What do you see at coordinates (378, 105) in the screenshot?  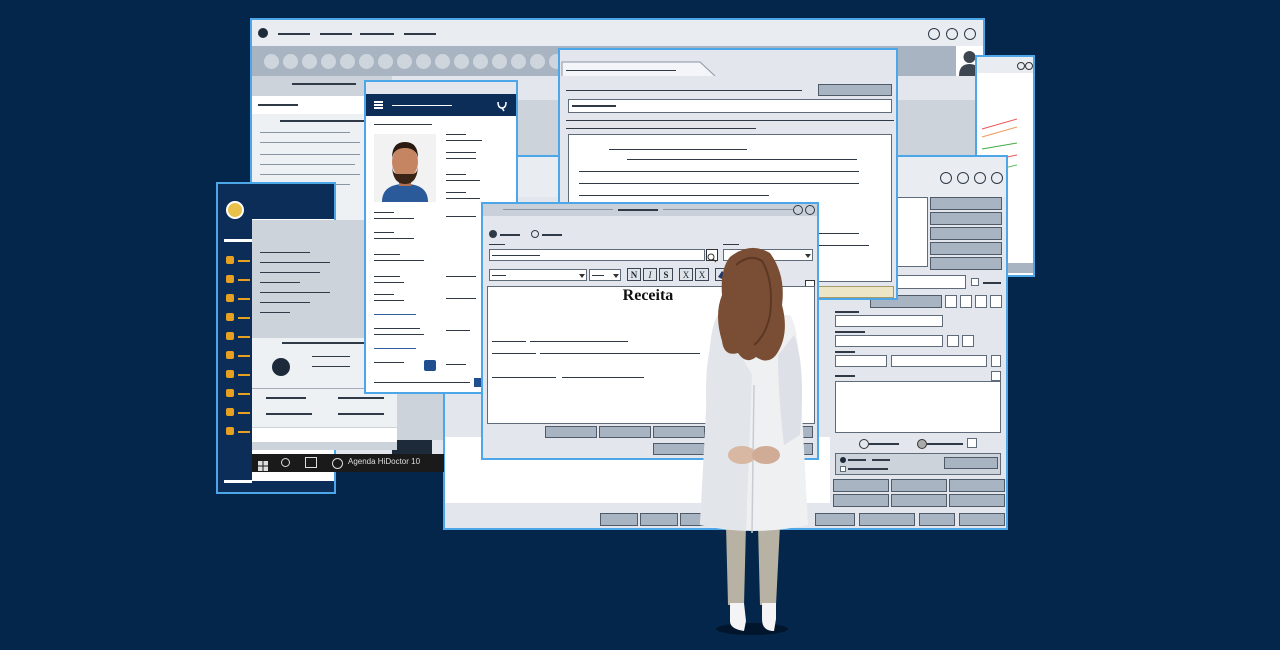 I see `hamburger-menu-icon` at bounding box center [378, 105].